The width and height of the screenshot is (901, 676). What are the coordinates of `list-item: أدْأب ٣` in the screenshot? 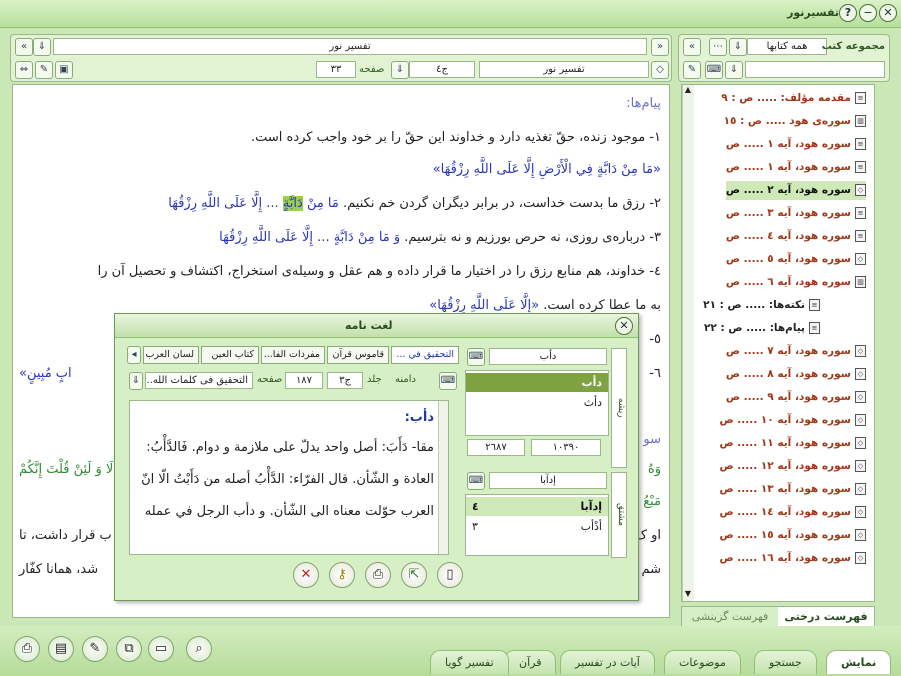 It's located at (537, 526).